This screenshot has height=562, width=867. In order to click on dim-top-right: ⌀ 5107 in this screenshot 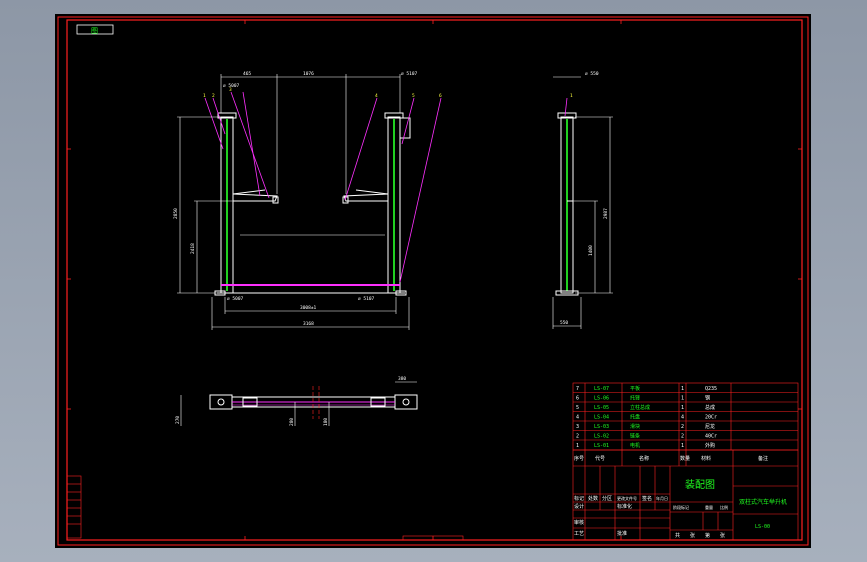, I will do `click(409, 74)`.